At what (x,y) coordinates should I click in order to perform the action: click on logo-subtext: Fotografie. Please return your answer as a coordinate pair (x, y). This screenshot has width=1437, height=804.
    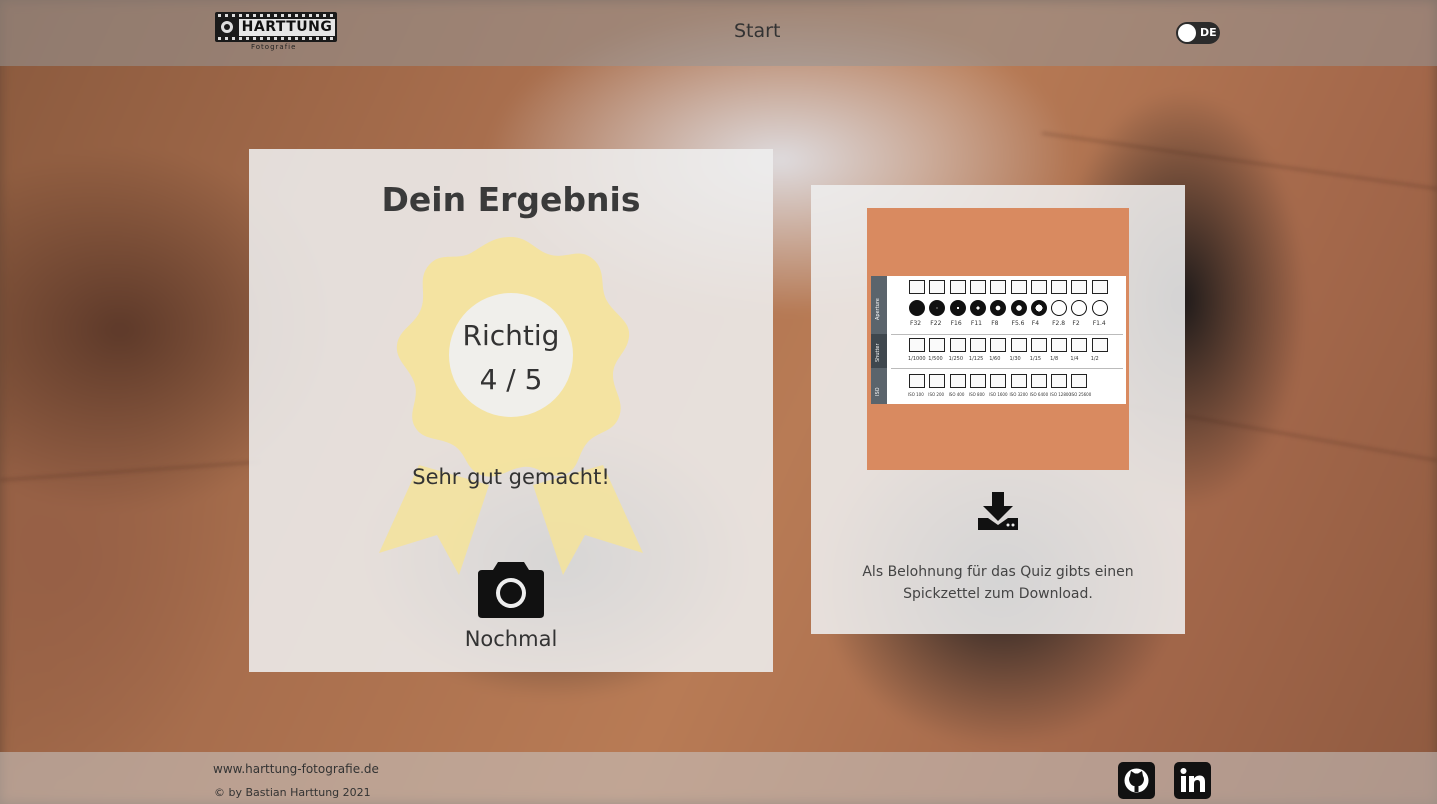
    Looking at the image, I should click on (274, 47).